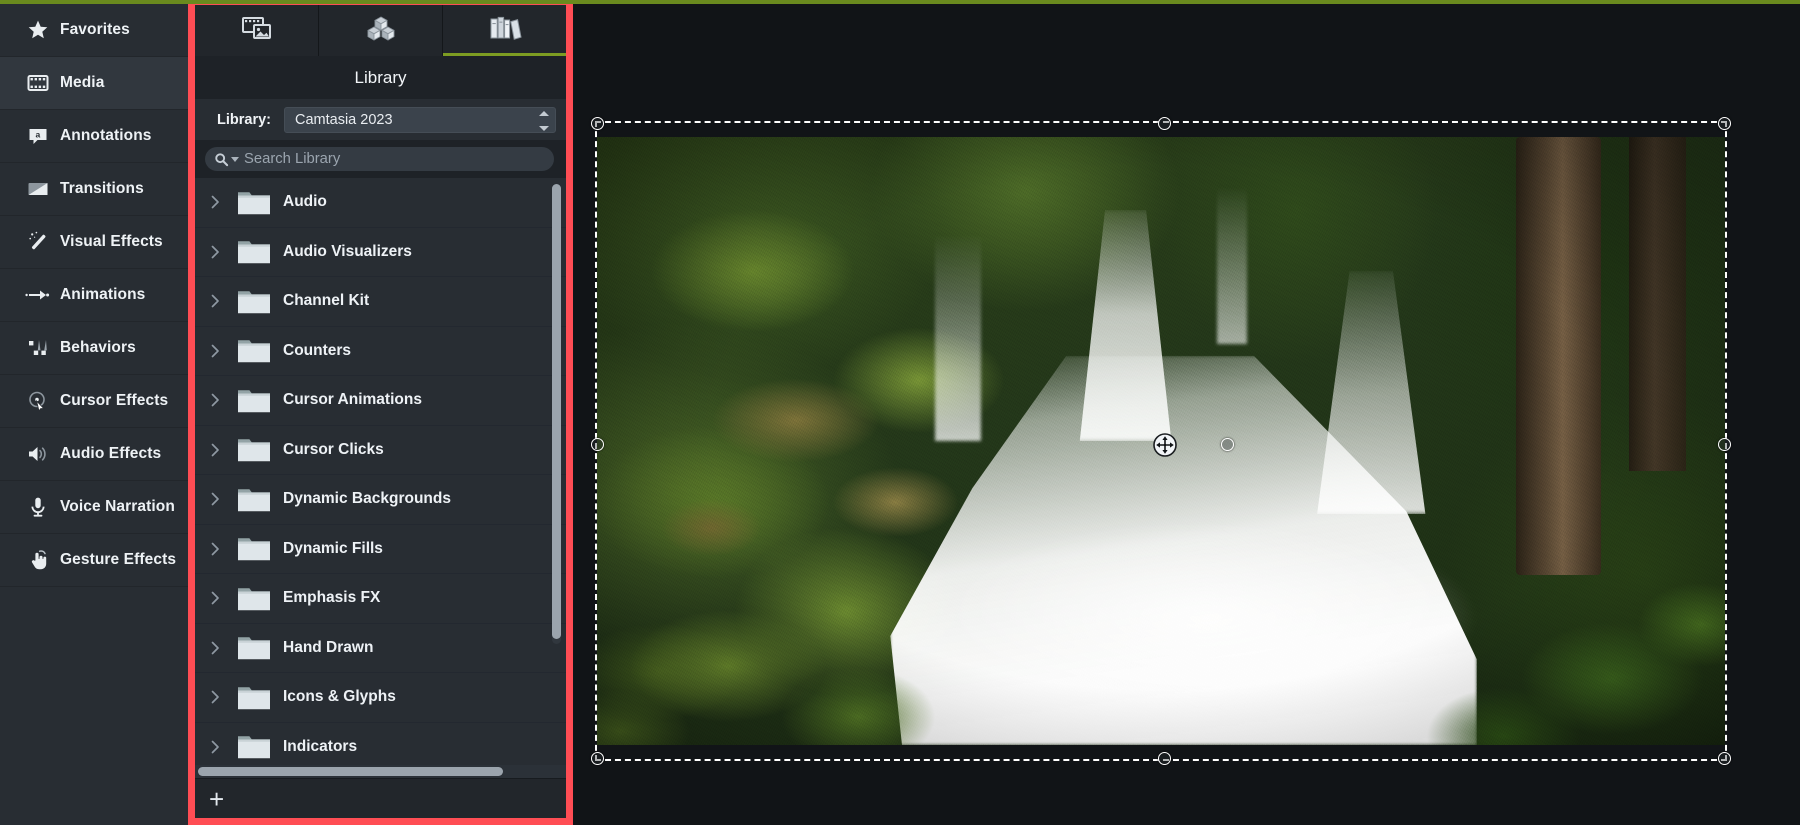  Describe the element at coordinates (1724, 758) in the screenshot. I see `resize-handle-bottom-right` at that location.